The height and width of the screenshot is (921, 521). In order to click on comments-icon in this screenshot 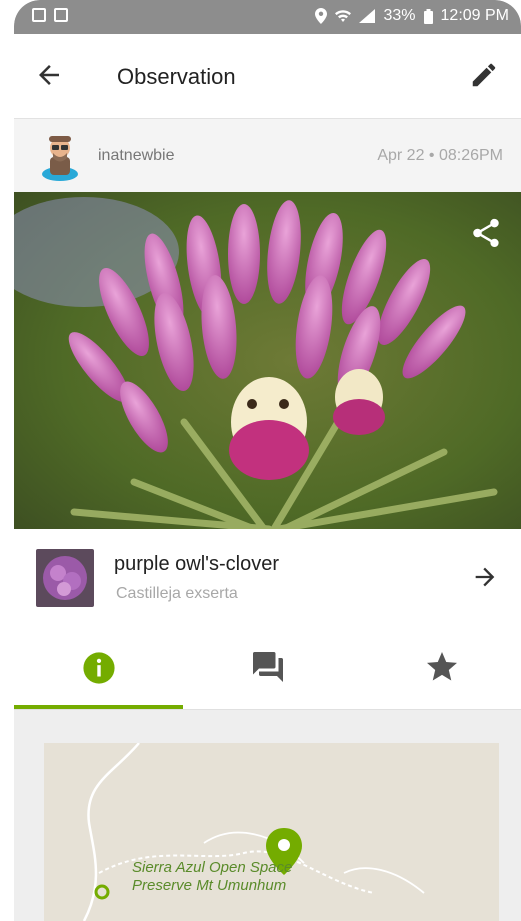, I will do `click(268, 667)`.